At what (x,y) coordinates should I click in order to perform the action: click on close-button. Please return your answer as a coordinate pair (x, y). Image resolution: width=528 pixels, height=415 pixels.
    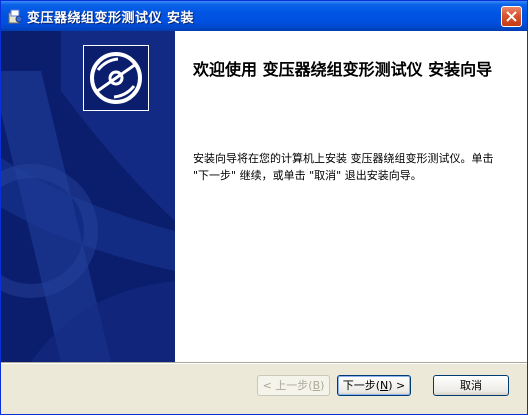
    Looking at the image, I should click on (511, 16).